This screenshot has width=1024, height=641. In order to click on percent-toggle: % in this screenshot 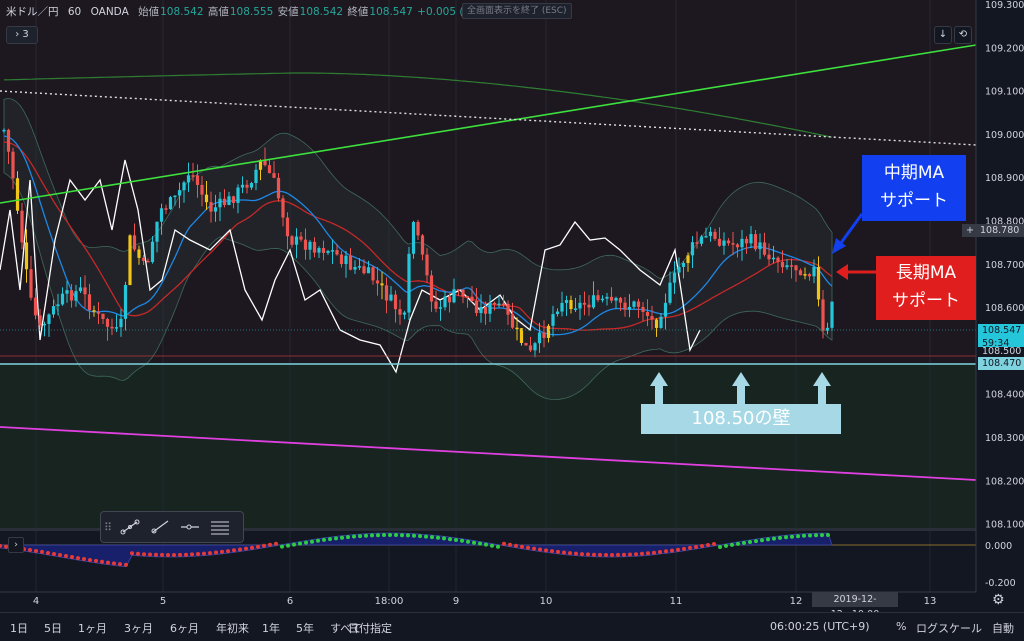, I will do `click(901, 626)`.